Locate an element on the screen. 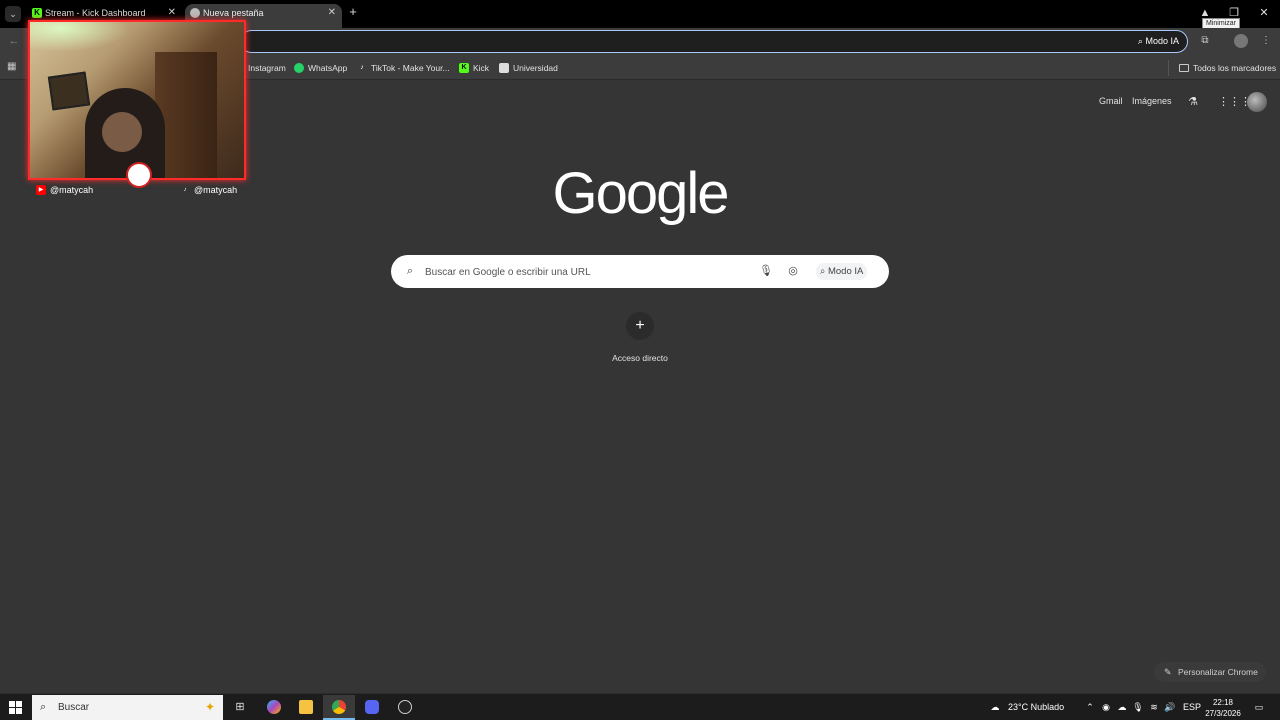 Image resolution: width=1280 pixels, height=720 pixels. bookmark-label: WhatsApp is located at coordinates (328, 68).